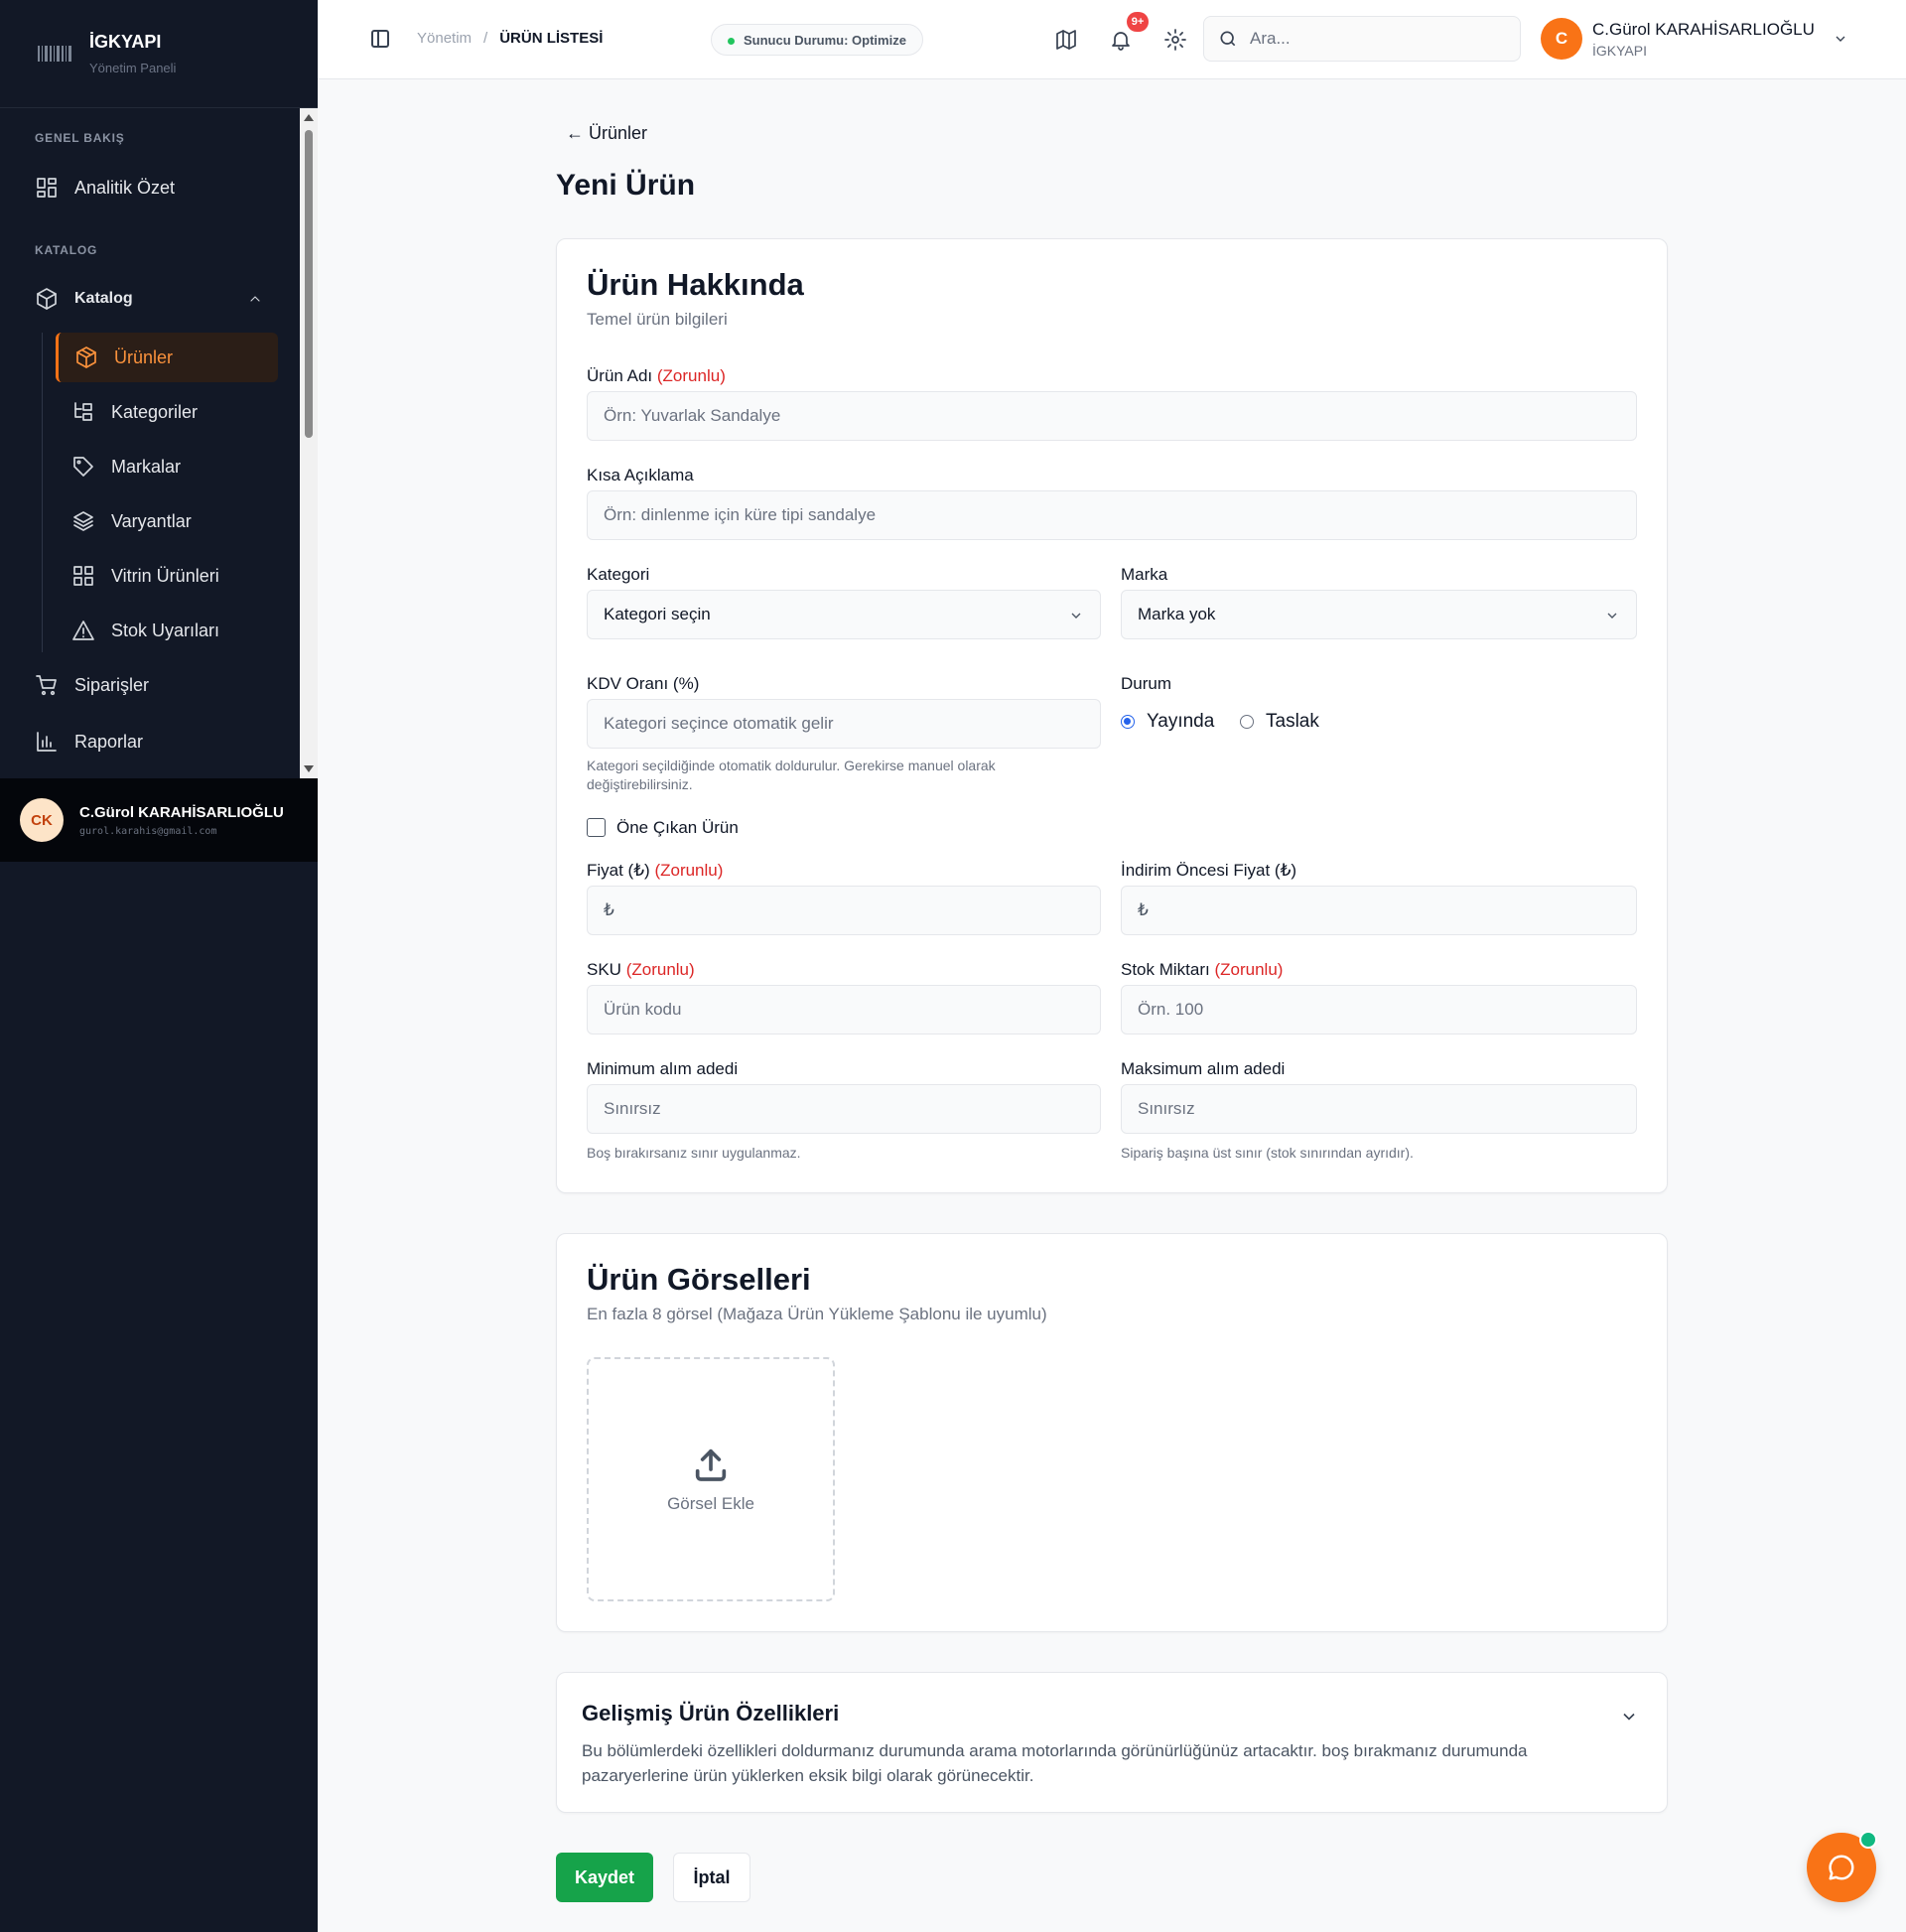 The image size is (1906, 1932). What do you see at coordinates (657, 614) in the screenshot?
I see `category-select-value: Kategori seçin` at bounding box center [657, 614].